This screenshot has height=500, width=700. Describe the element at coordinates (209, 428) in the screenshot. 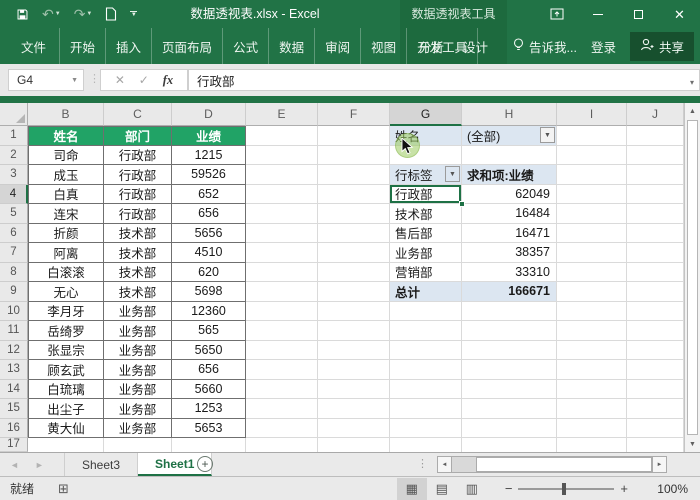

I see `cell-D16: 5653` at that location.